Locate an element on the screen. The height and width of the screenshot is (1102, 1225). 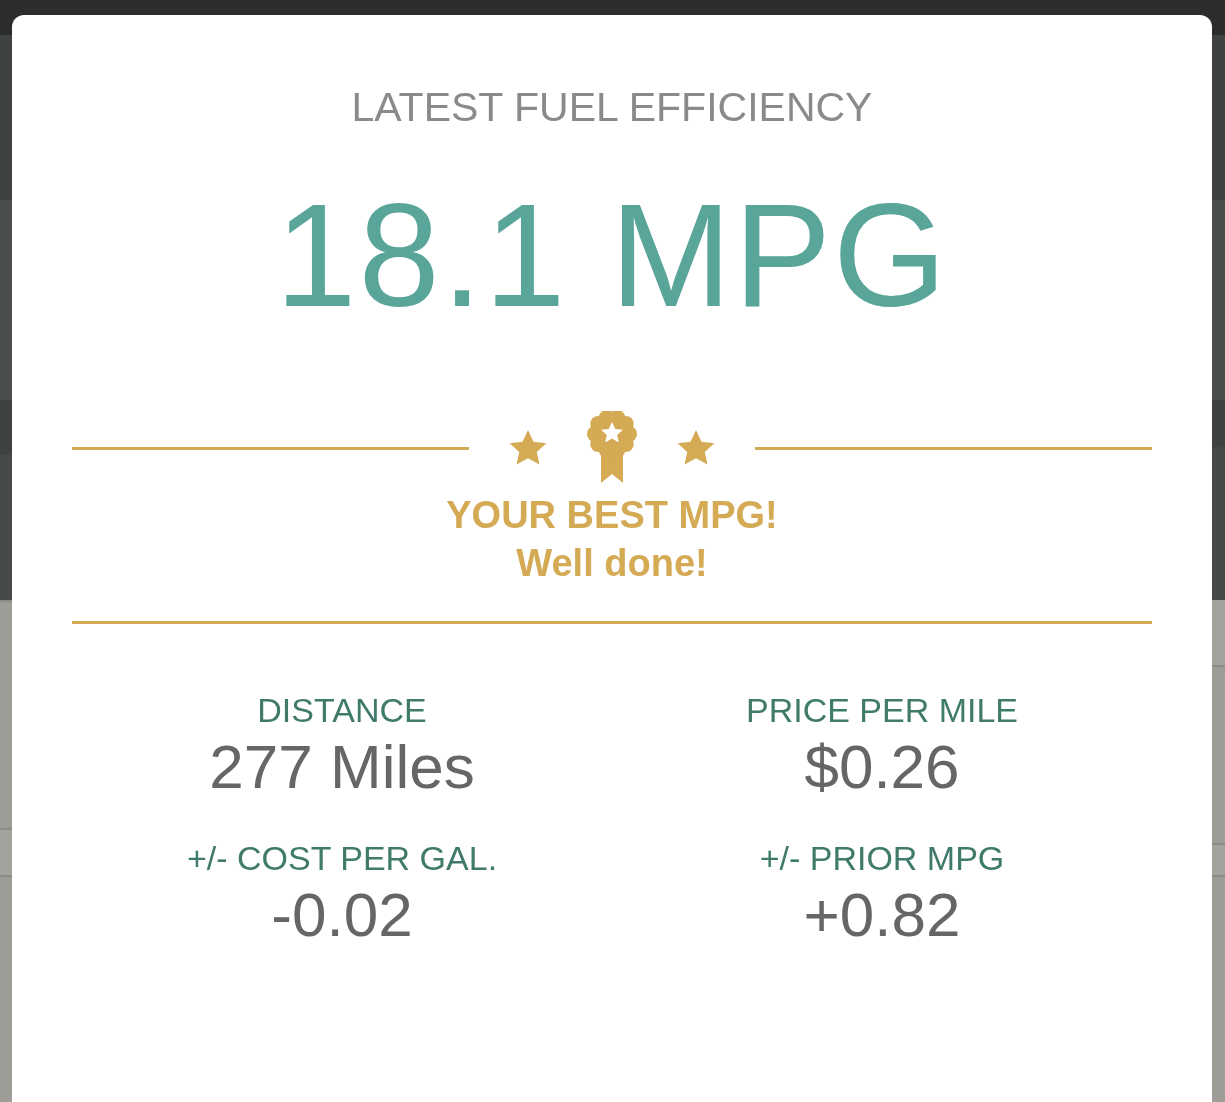
modal-title: LATEST FUEL EFFICIENCY is located at coordinates (612, 107).